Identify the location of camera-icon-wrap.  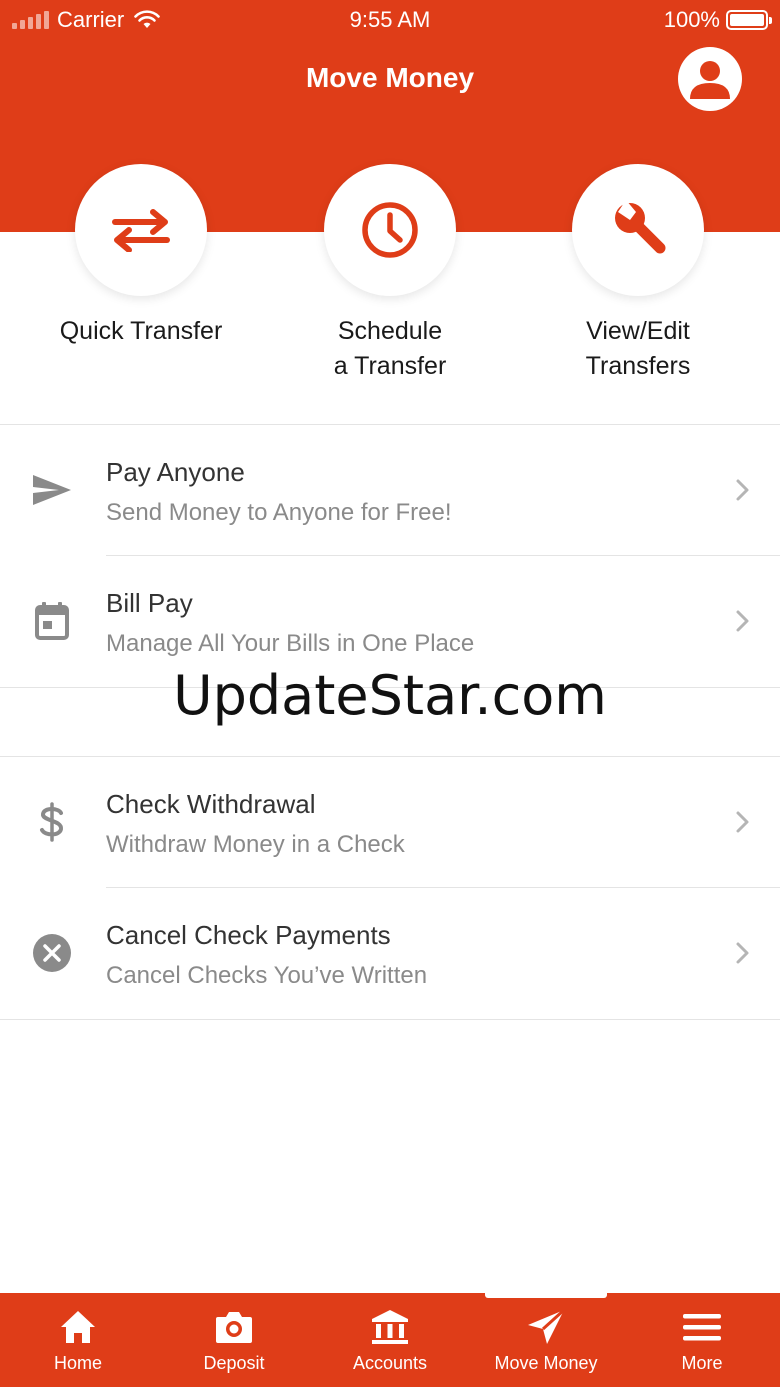
(234, 1327).